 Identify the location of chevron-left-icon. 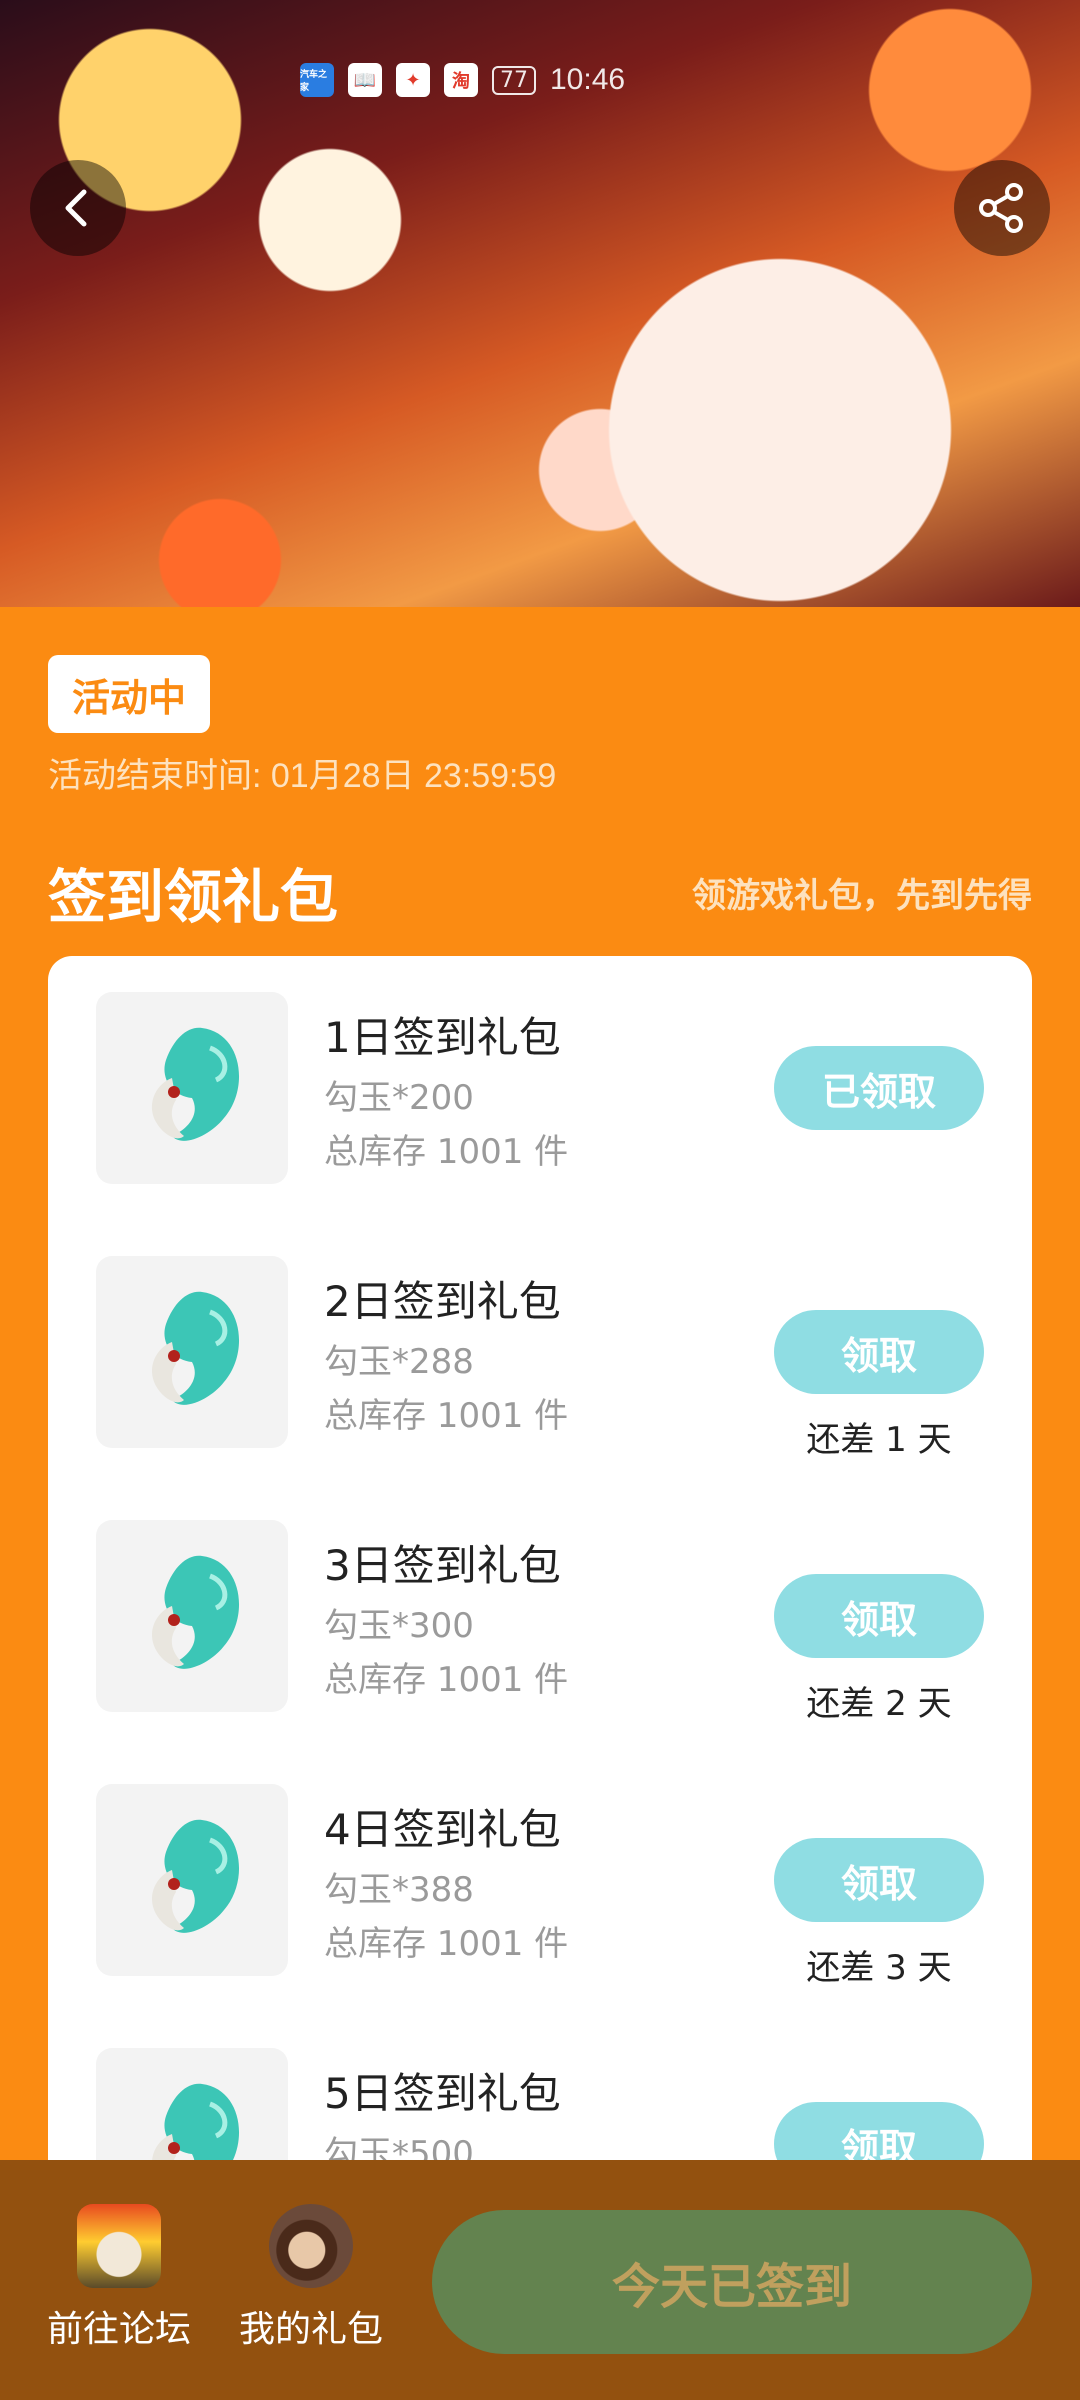
(76, 208).